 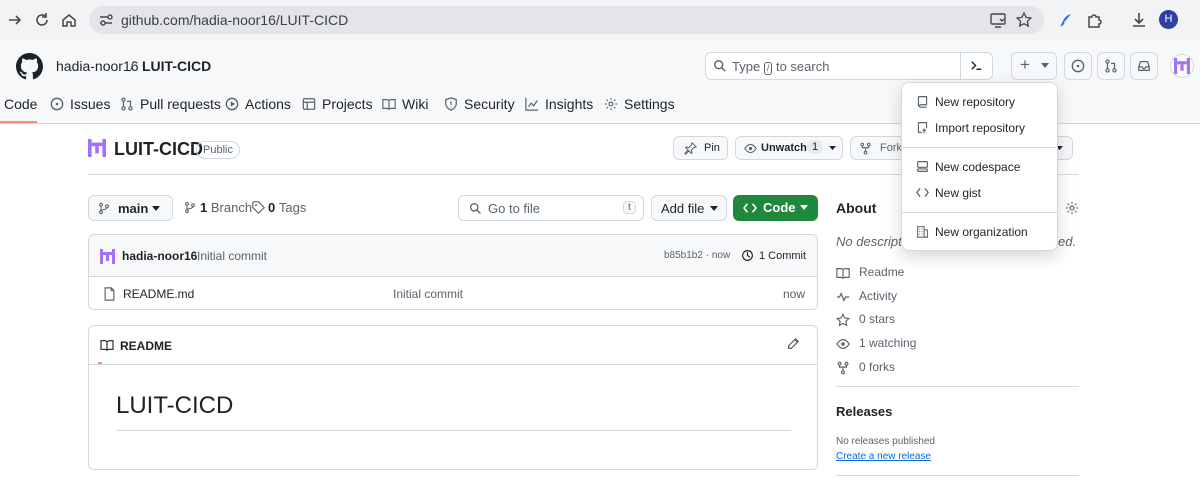 I want to click on watch-count-badge: 1, so click(x=815, y=147).